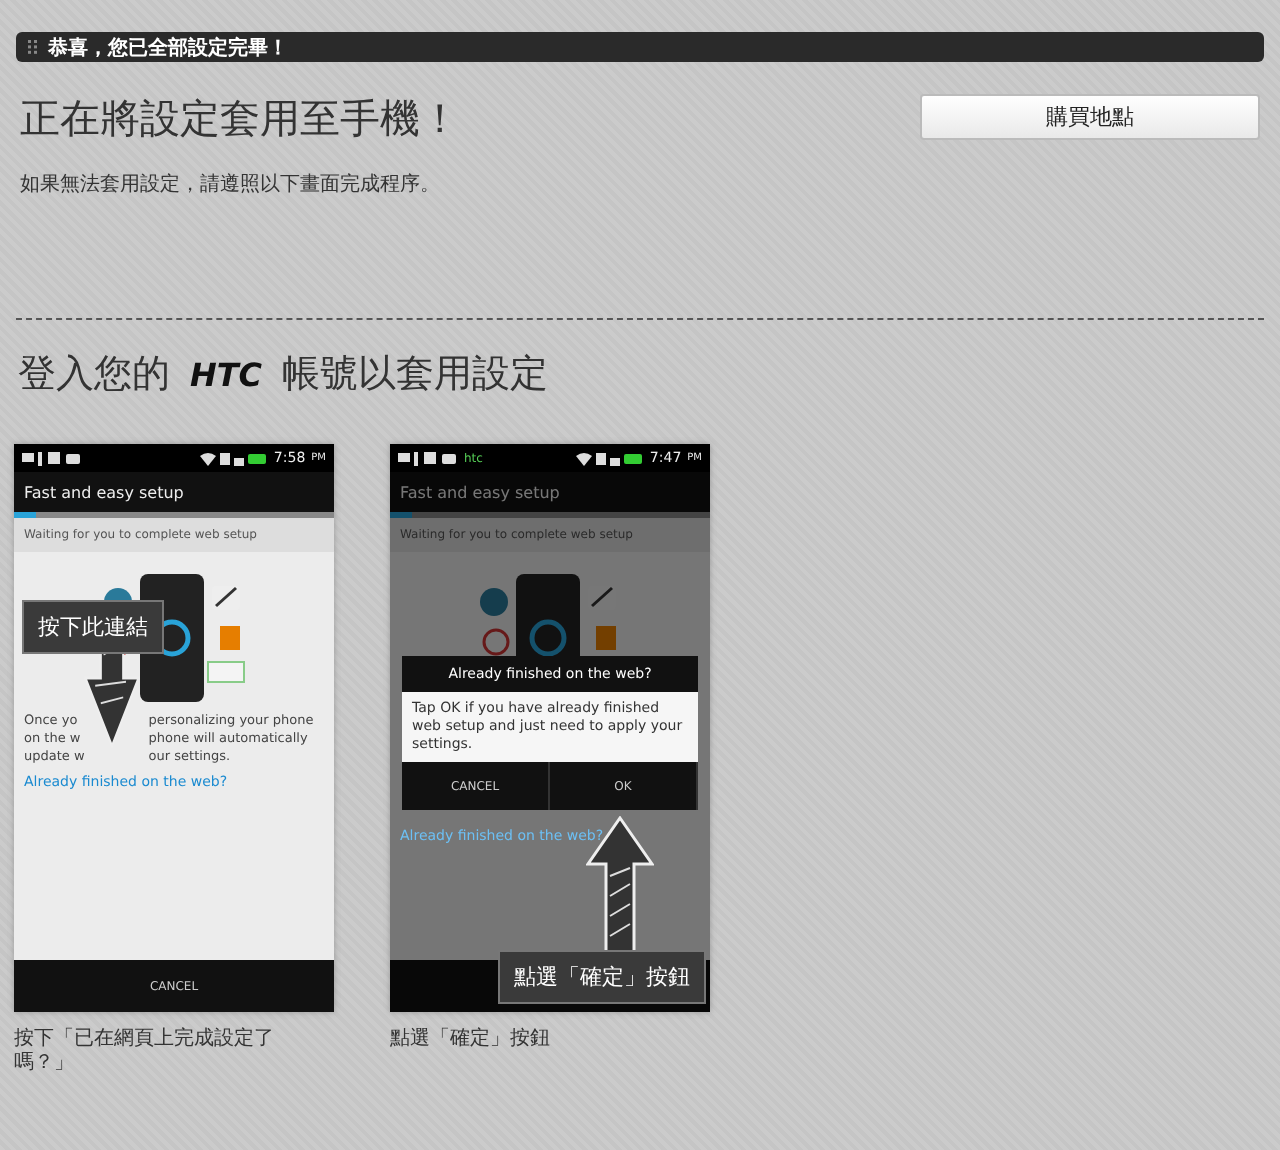 The image size is (1280, 1150). Describe the element at coordinates (93, 627) in the screenshot. I see `callout-label: 按下此連結` at that location.